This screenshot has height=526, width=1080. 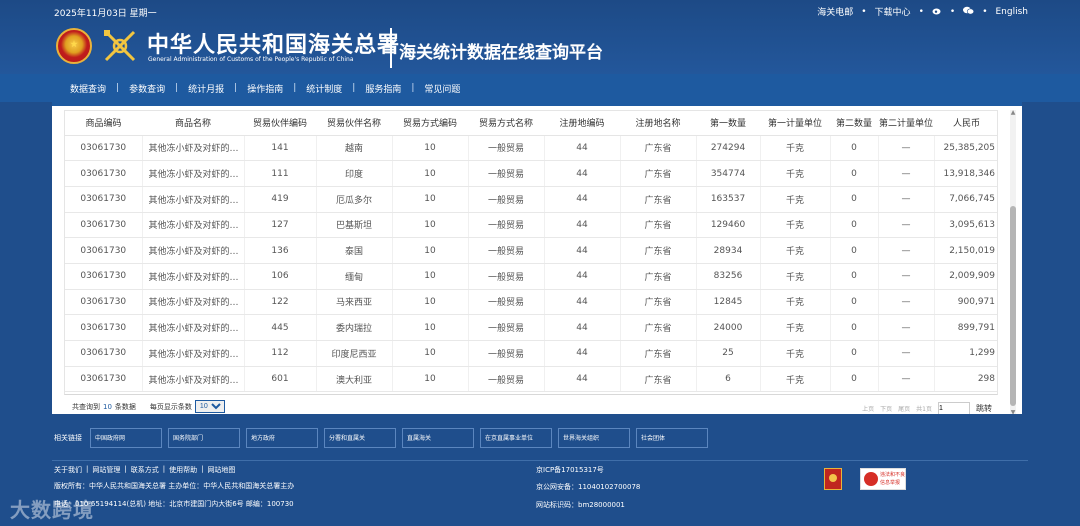 I want to click on report-badge: 违法和不良信息举报, so click(x=883, y=479).